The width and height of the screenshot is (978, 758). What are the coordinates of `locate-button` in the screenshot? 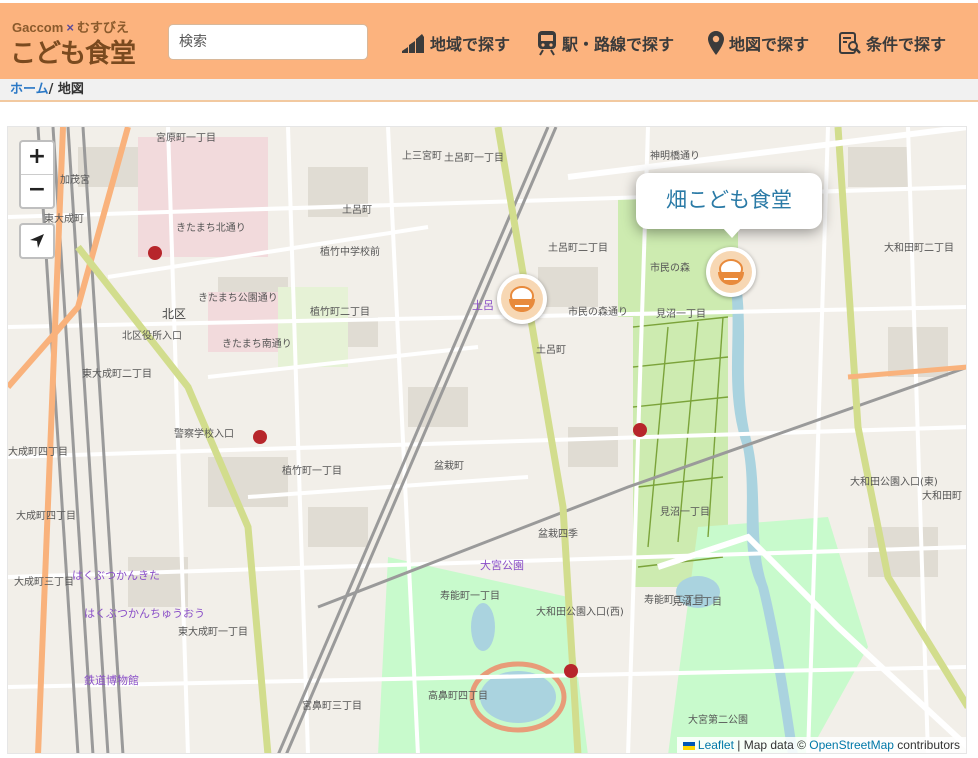 It's located at (37, 241).